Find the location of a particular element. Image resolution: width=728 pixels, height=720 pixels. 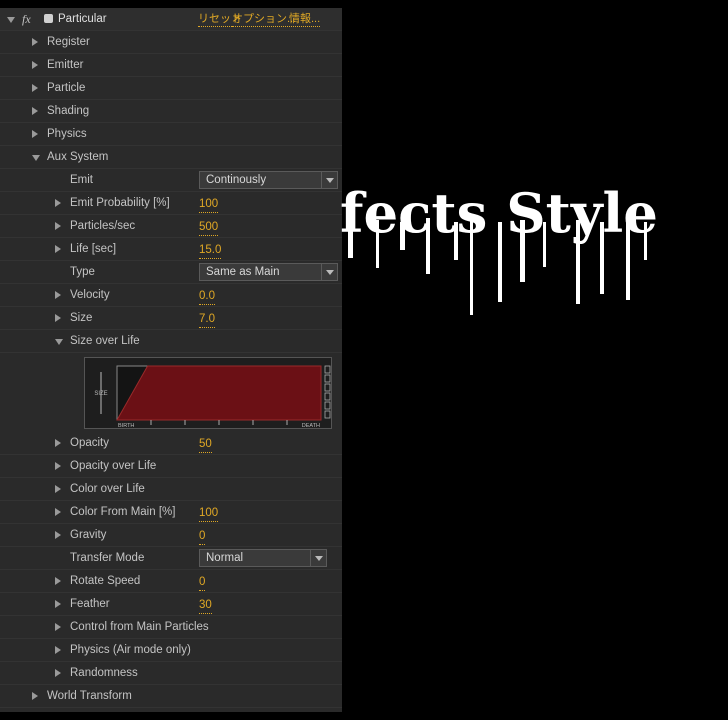

param-label: Size is located at coordinates (81, 318).